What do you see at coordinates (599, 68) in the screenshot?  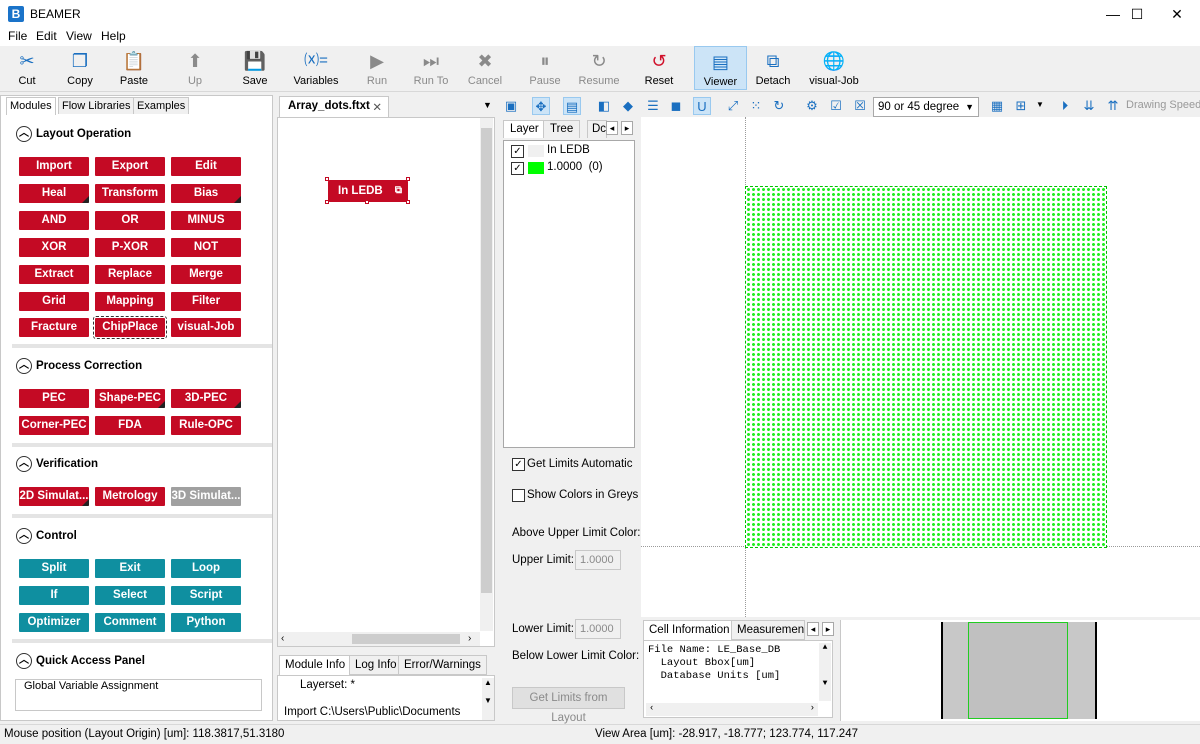 I see `resume-button: ↻ Resume` at bounding box center [599, 68].